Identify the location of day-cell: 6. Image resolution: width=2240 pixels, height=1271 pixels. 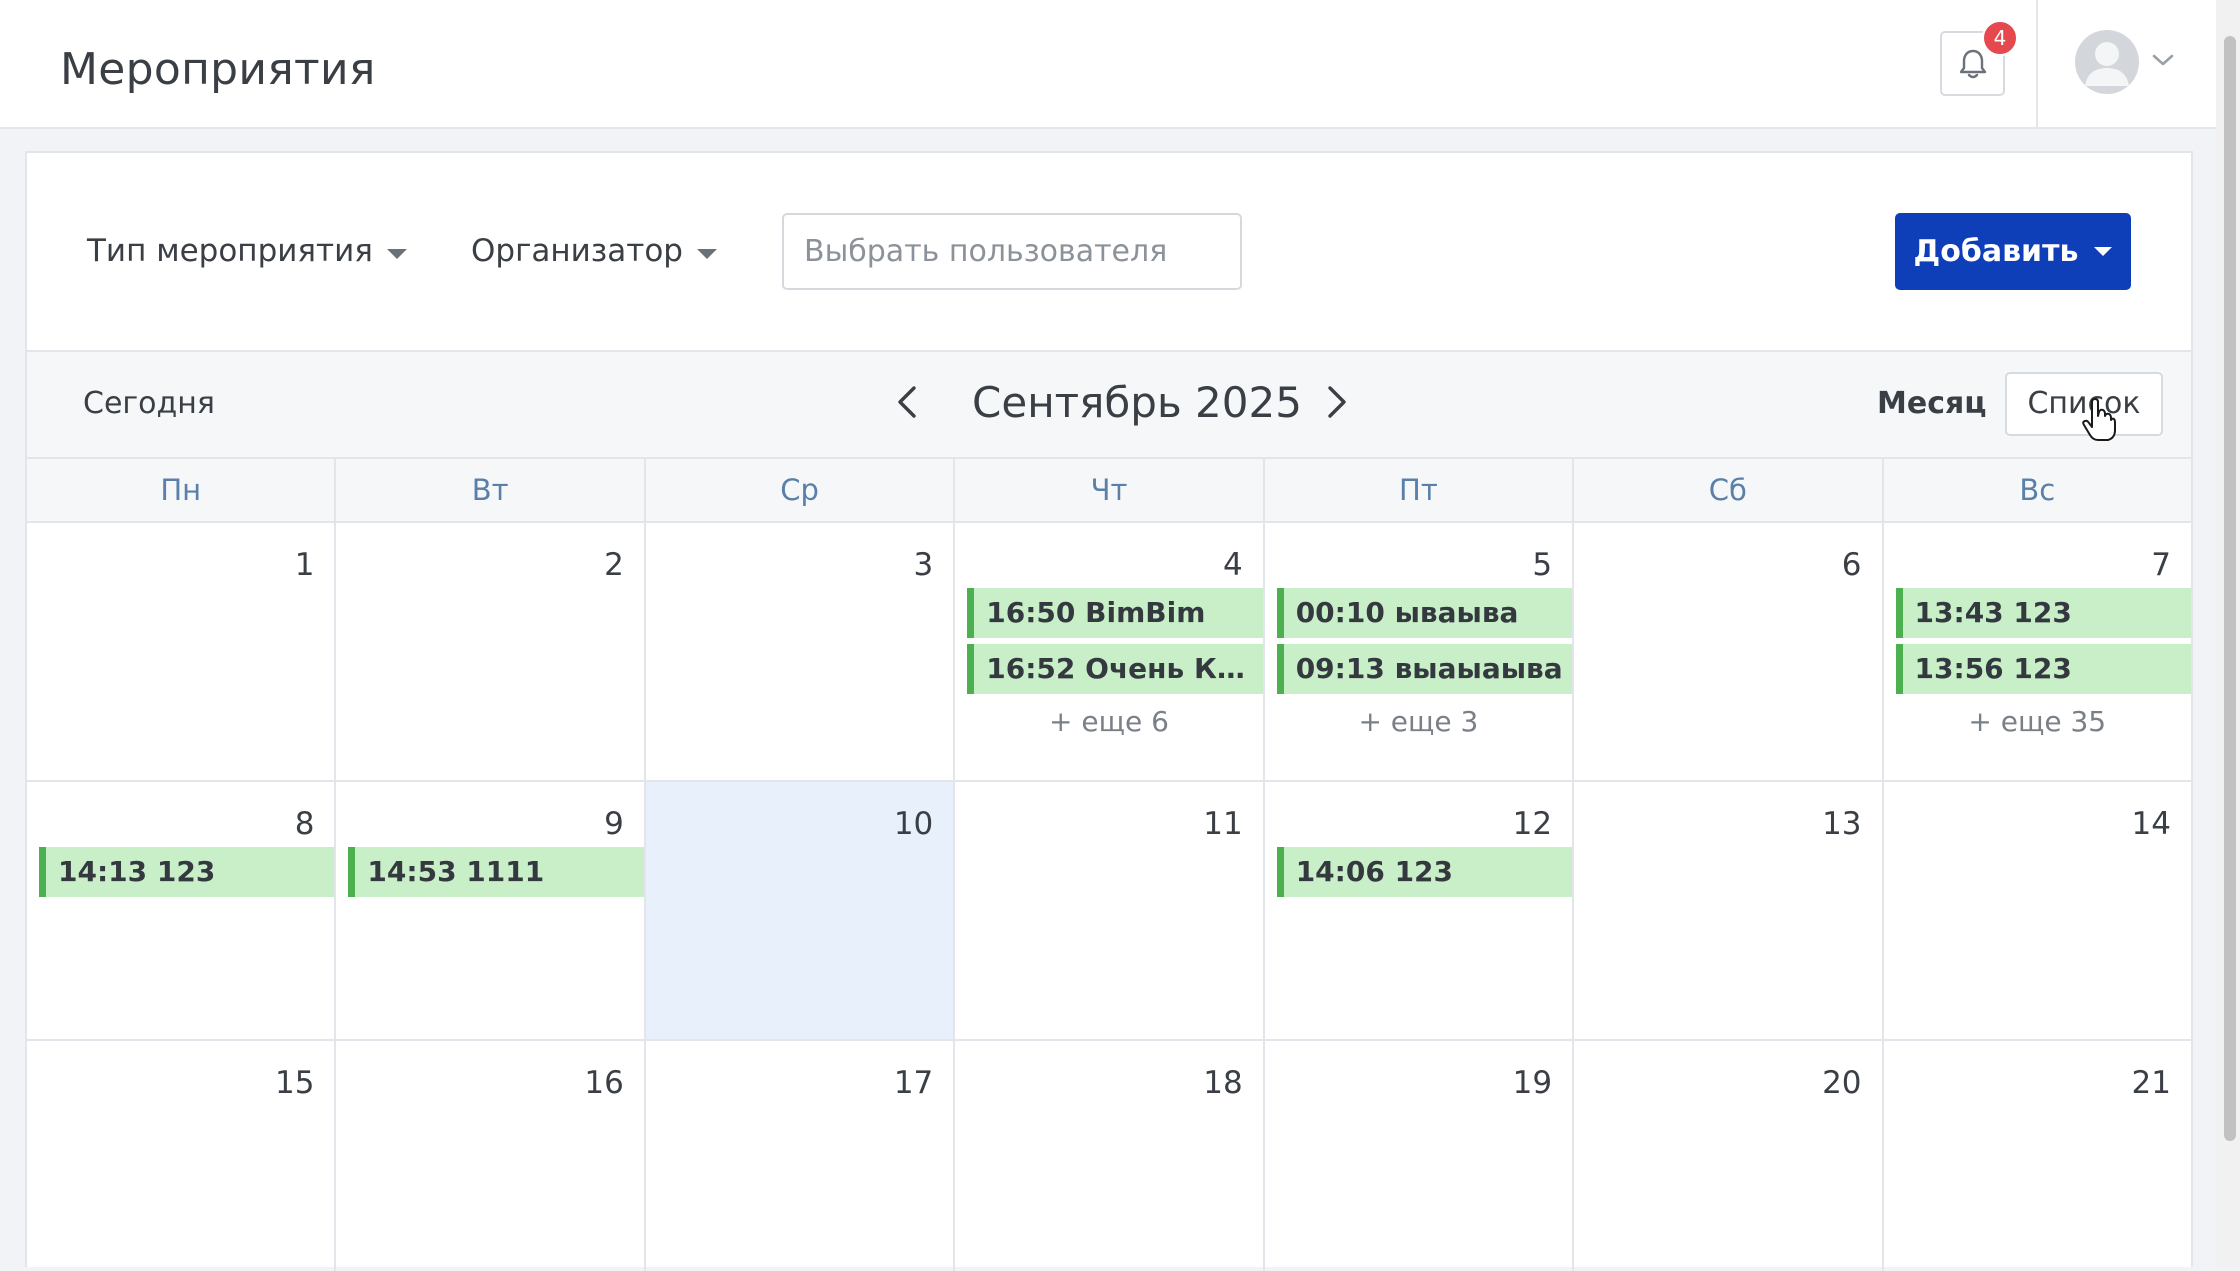
(1729, 651).